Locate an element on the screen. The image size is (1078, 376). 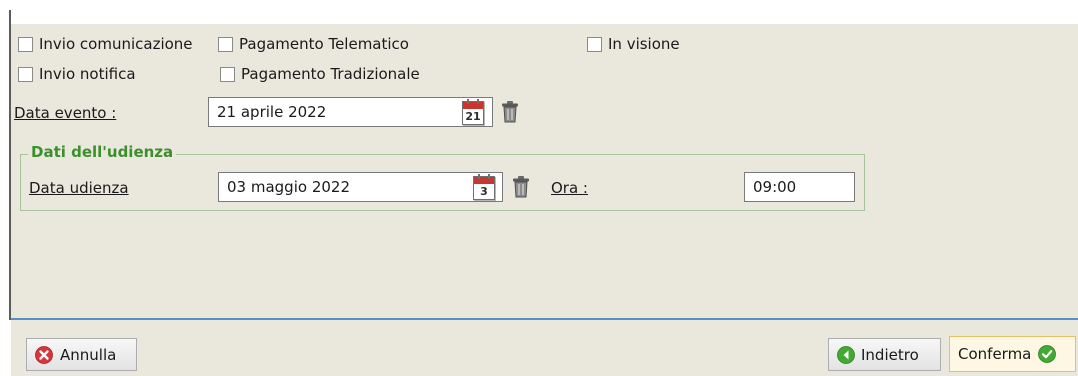
checkbox-label: Invio comunicazione is located at coordinates (116, 44).